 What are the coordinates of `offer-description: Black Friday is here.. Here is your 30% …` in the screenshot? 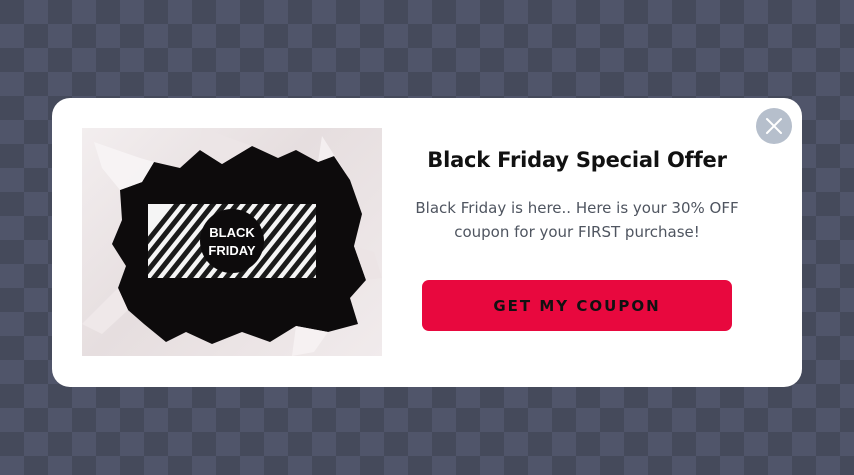 It's located at (577, 220).